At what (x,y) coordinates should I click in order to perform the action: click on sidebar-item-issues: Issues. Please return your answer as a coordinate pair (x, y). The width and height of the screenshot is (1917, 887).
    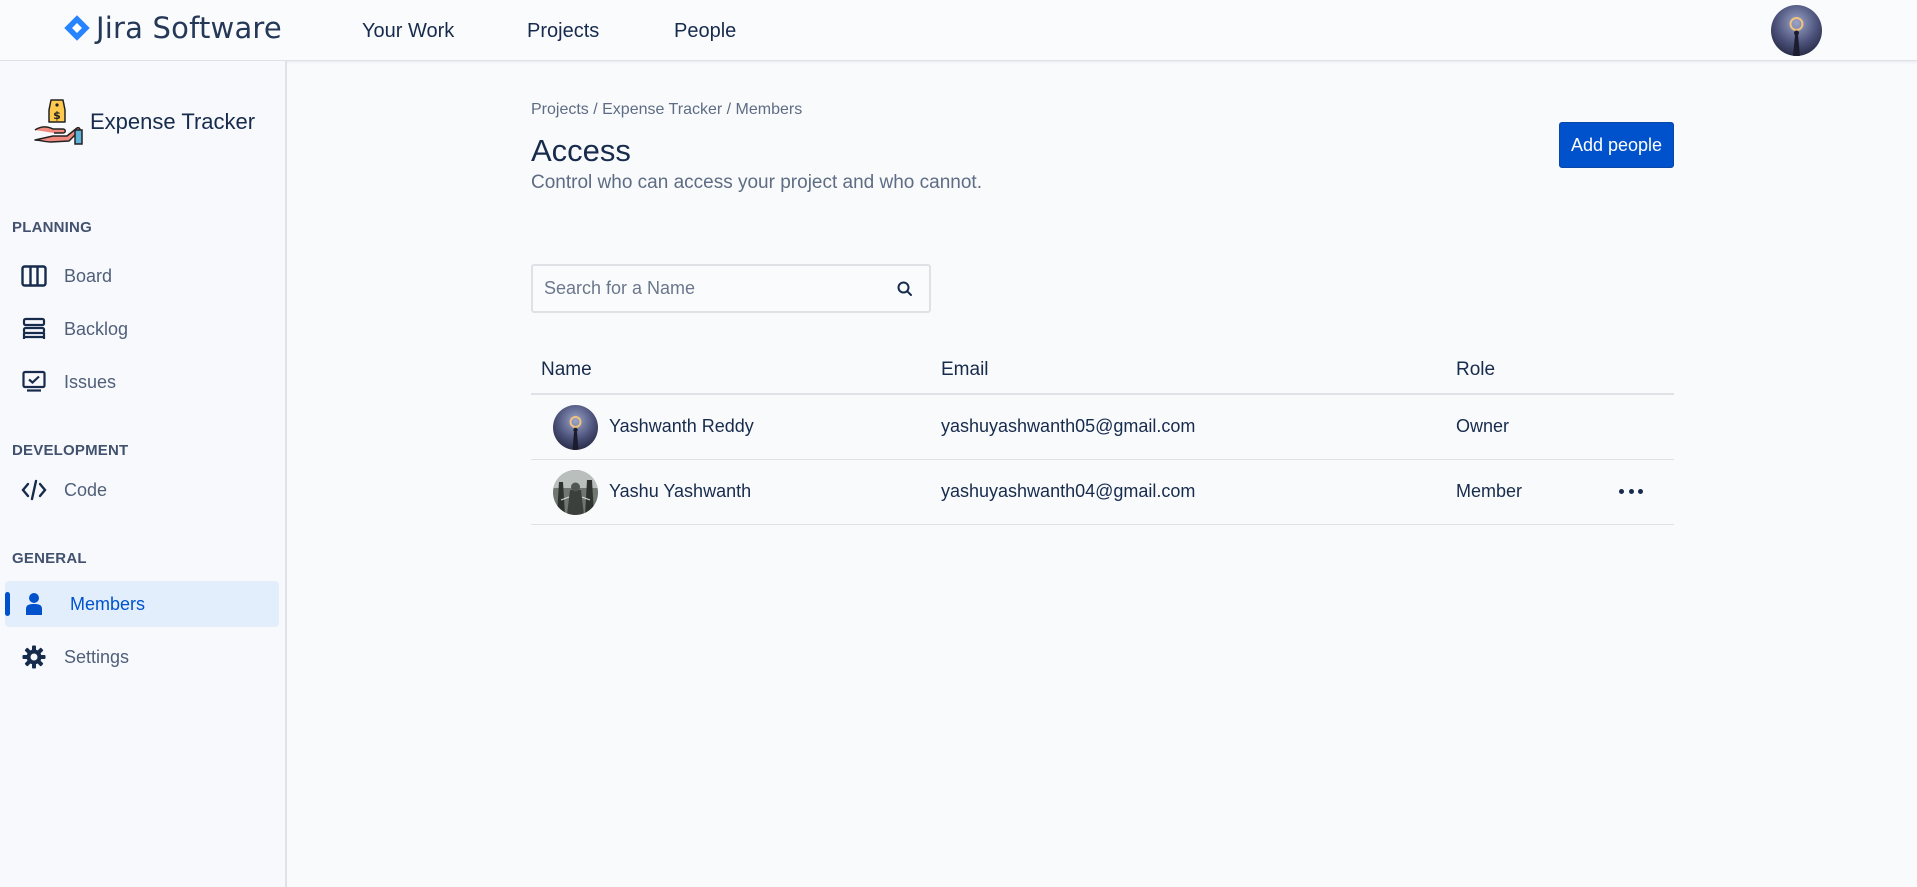
    Looking at the image, I should click on (142, 382).